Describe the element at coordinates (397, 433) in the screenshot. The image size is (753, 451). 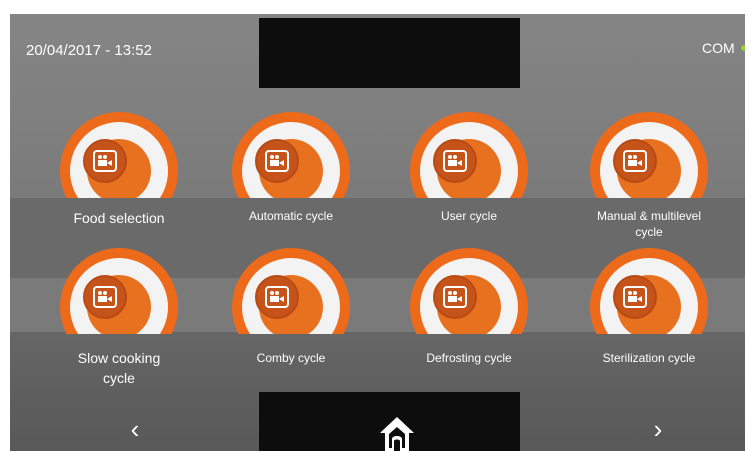
I see `home-icon` at that location.